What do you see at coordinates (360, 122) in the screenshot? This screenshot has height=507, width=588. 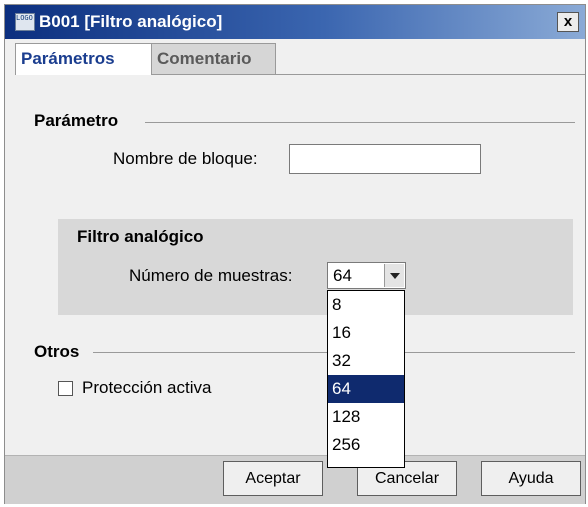 I see `parameter-section-rule` at bounding box center [360, 122].